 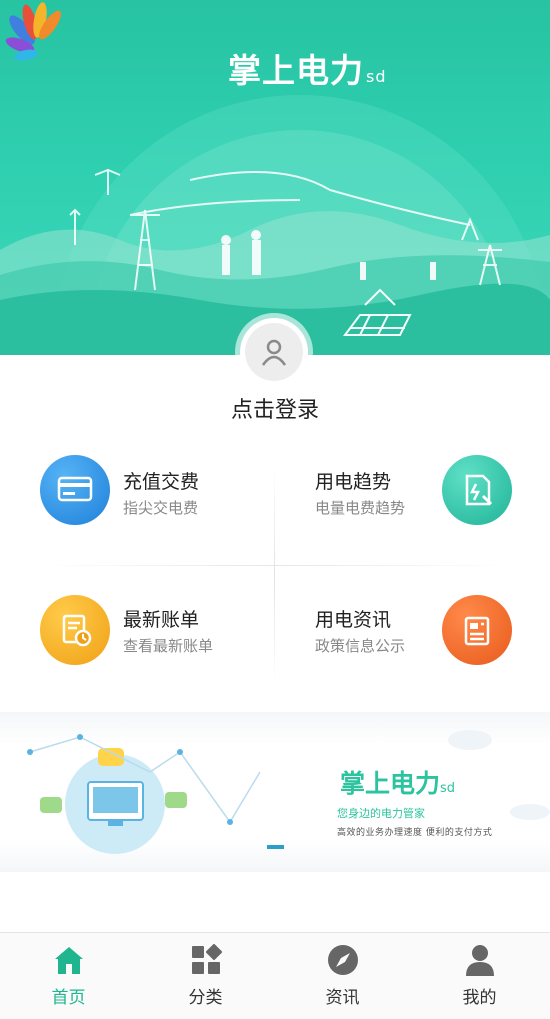 I want to click on promo-slogan: 您身边的电力管家, so click(x=381, y=813).